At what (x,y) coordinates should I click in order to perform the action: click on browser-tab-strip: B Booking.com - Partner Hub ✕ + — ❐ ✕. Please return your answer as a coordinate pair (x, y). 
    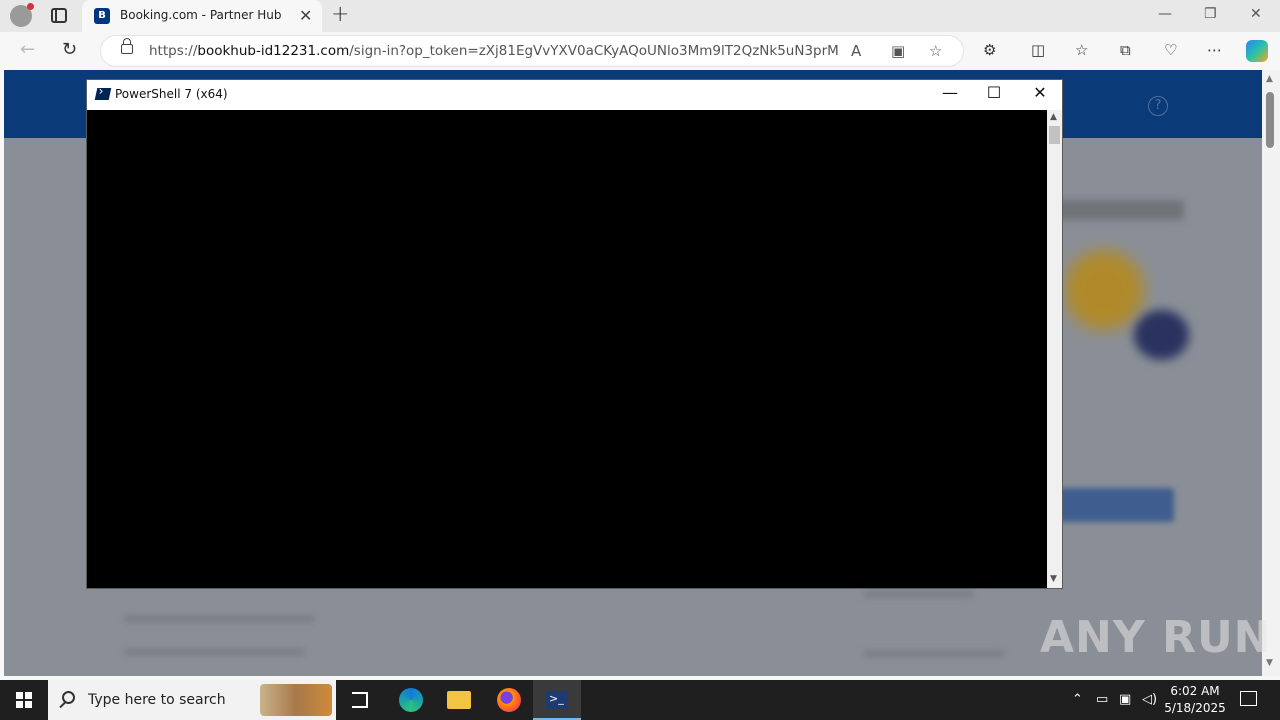
    Looking at the image, I should click on (640, 16).